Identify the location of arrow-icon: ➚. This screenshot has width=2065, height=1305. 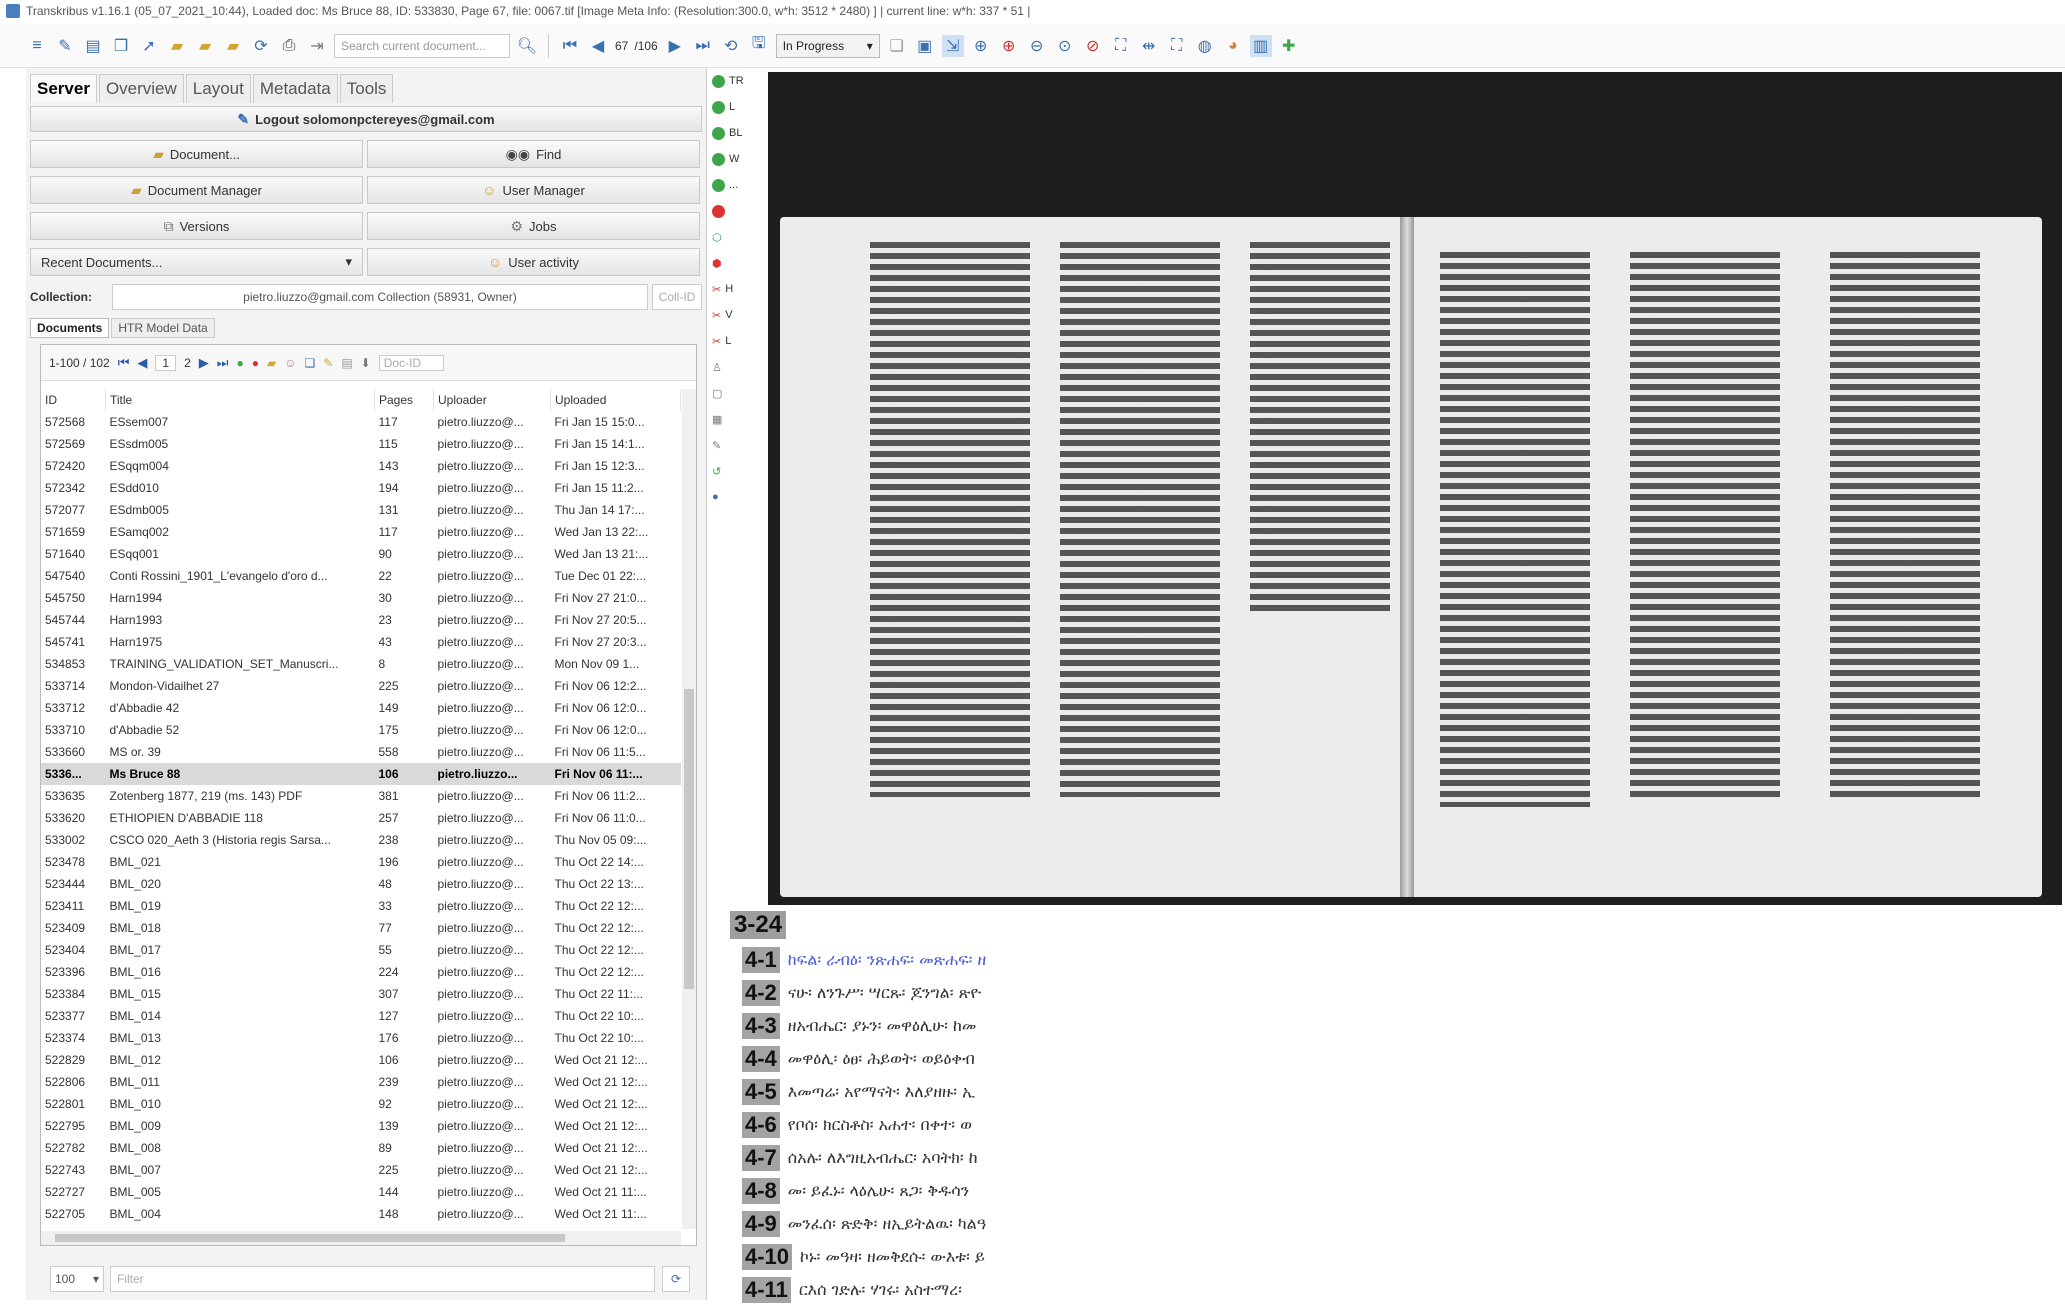
(149, 46).